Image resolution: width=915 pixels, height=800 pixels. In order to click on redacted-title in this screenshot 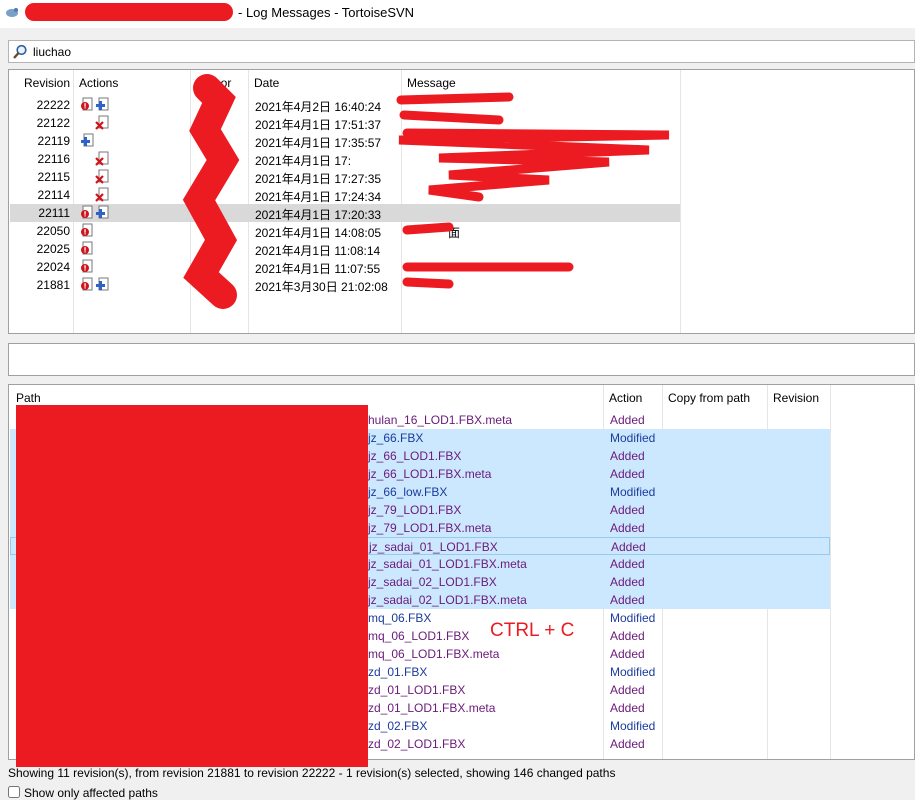, I will do `click(129, 12)`.